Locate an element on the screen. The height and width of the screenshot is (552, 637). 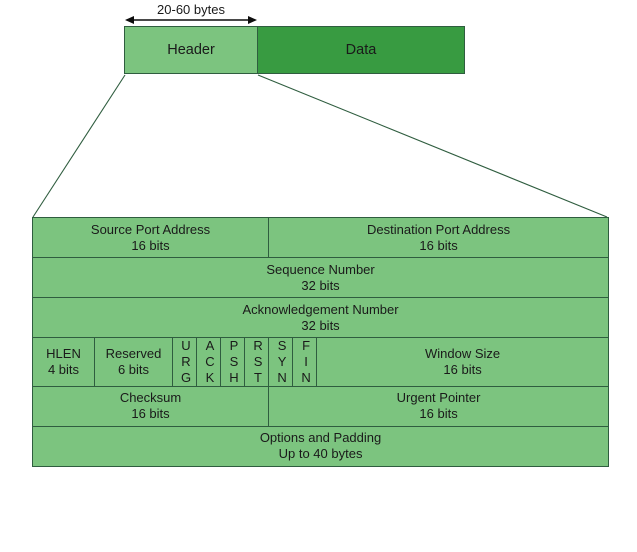
tcp-segment-overview: Header Data is located at coordinates (295, 50).